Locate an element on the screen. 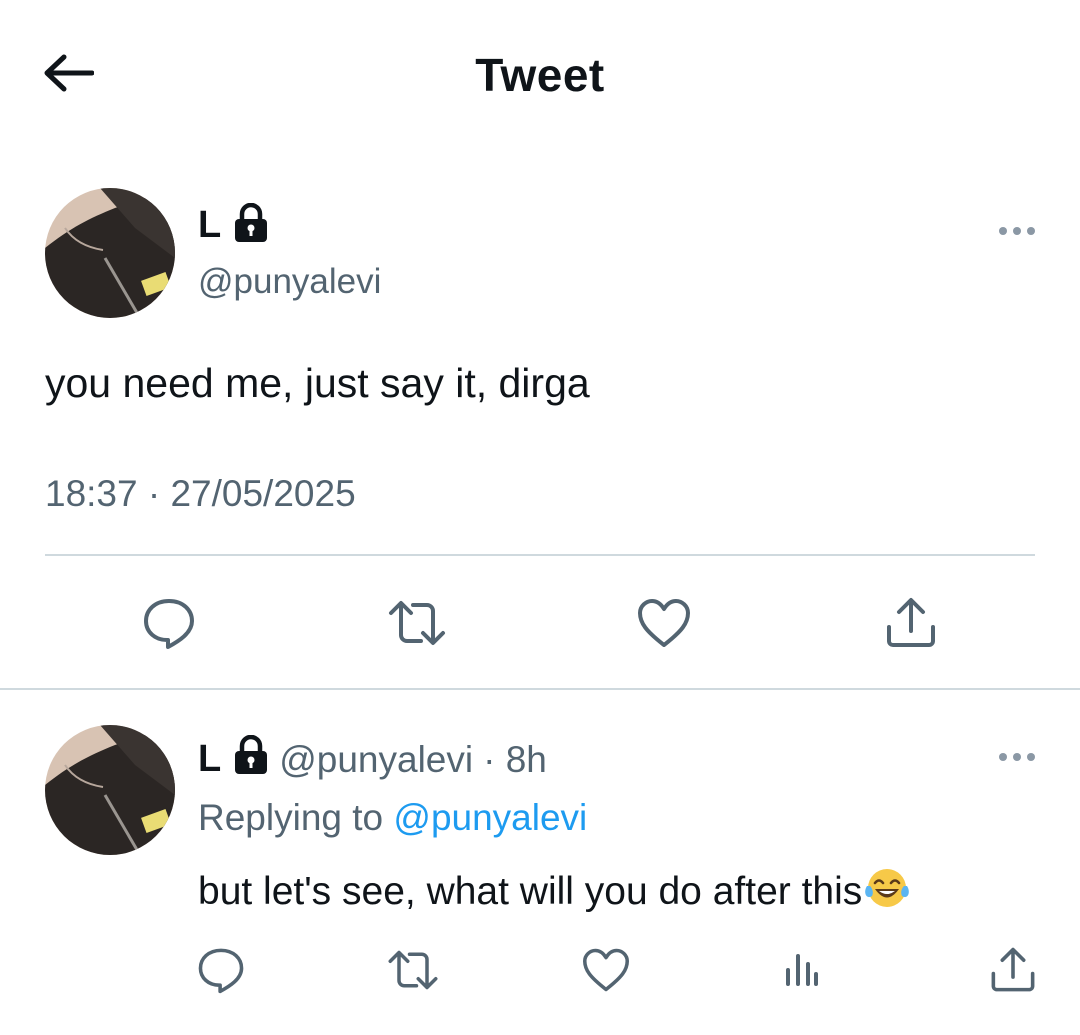 Image resolution: width=1080 pixels, height=1035 pixels. author-name: L is located at coordinates (233, 225).